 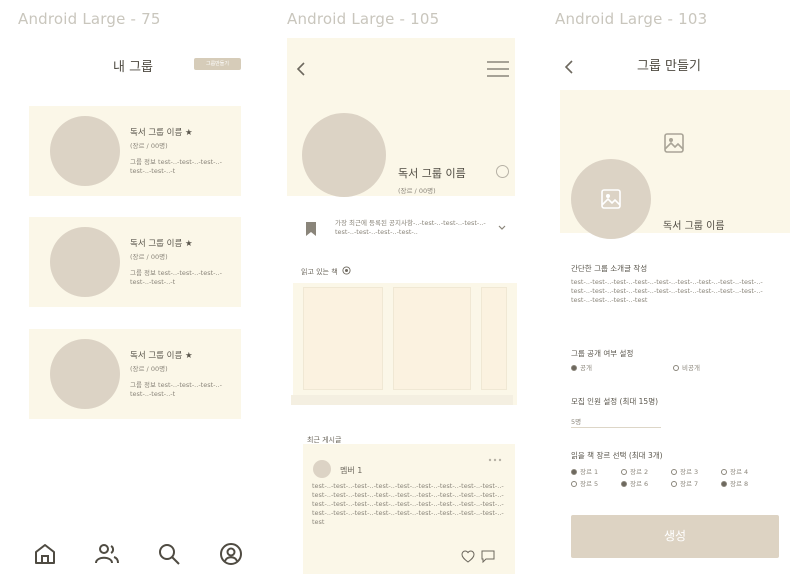 I want to click on genre-option: 장르 4, so click(x=734, y=472).